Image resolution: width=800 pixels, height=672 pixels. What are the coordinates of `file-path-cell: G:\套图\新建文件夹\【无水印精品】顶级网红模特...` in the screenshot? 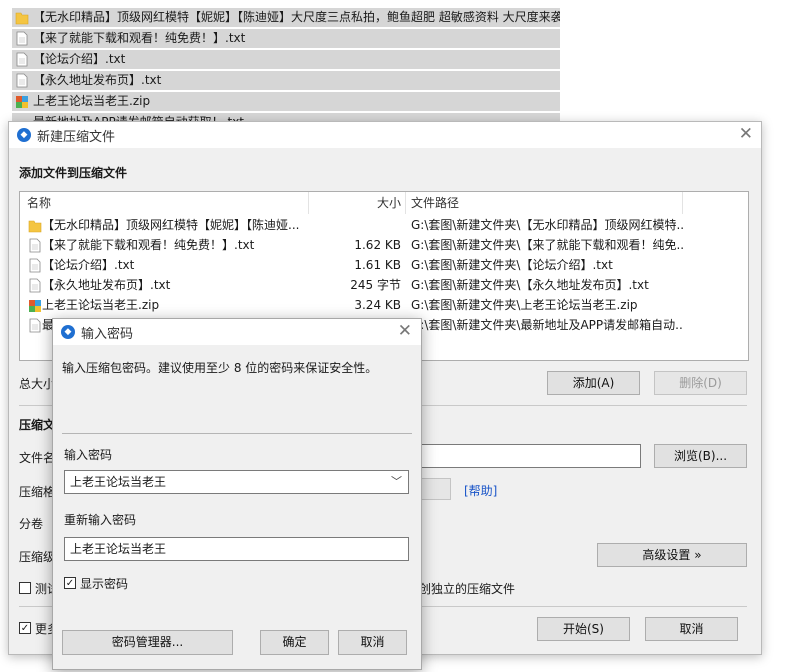 It's located at (547, 225).